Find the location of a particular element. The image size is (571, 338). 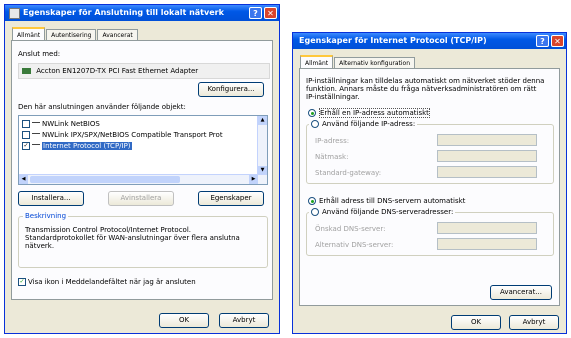

uninstall-button: Avinstallera is located at coordinates (141, 198).